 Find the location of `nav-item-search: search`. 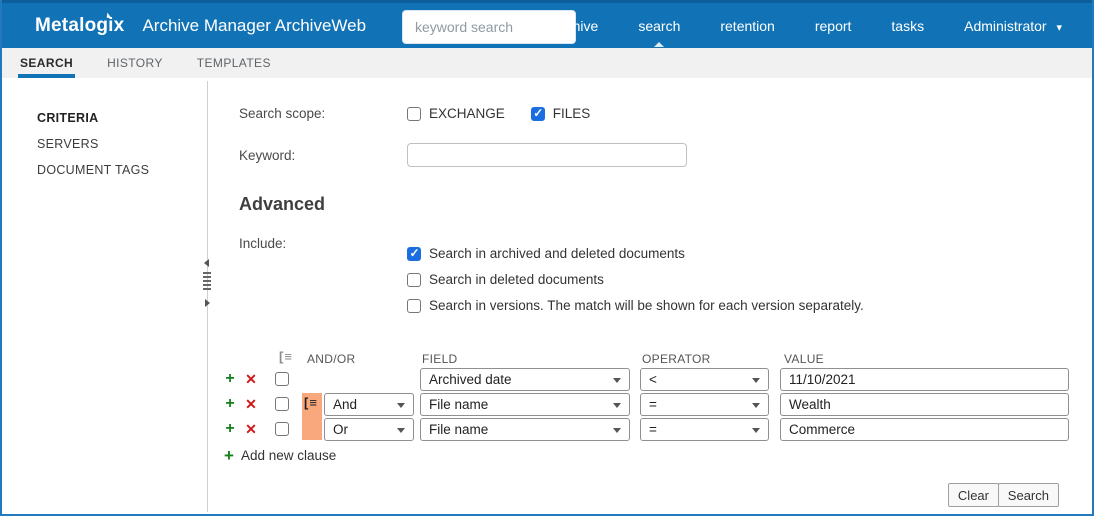

nav-item-search: search is located at coordinates (659, 30).